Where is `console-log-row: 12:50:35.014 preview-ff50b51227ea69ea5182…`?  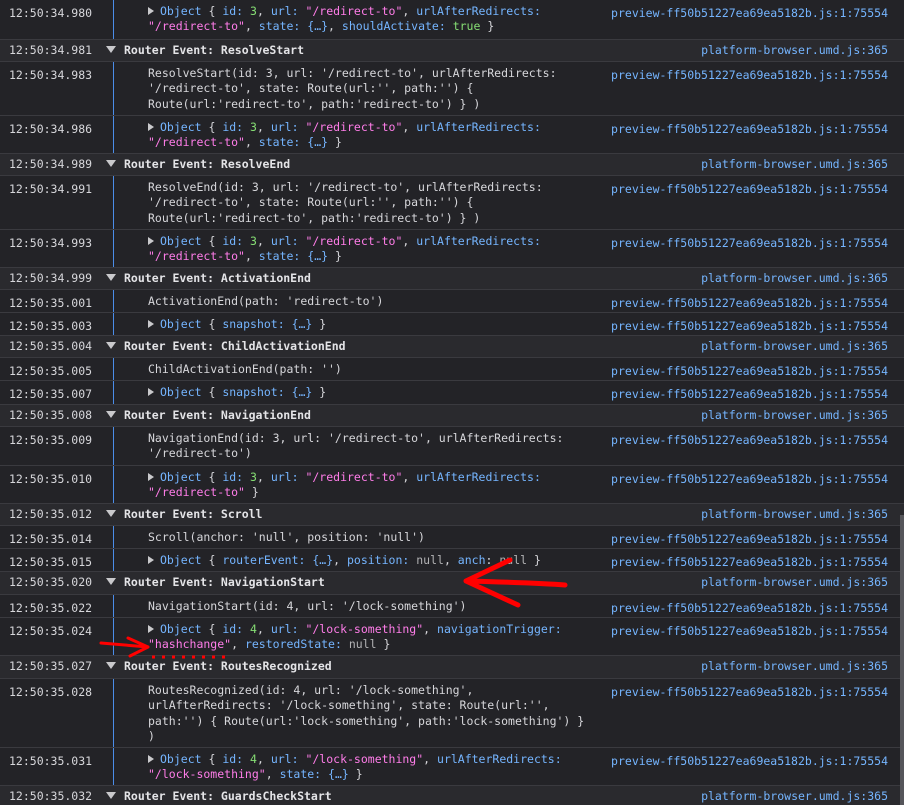
console-log-row: 12:50:35.014 preview-ff50b51227ea69ea5182… is located at coordinates (452, 537).